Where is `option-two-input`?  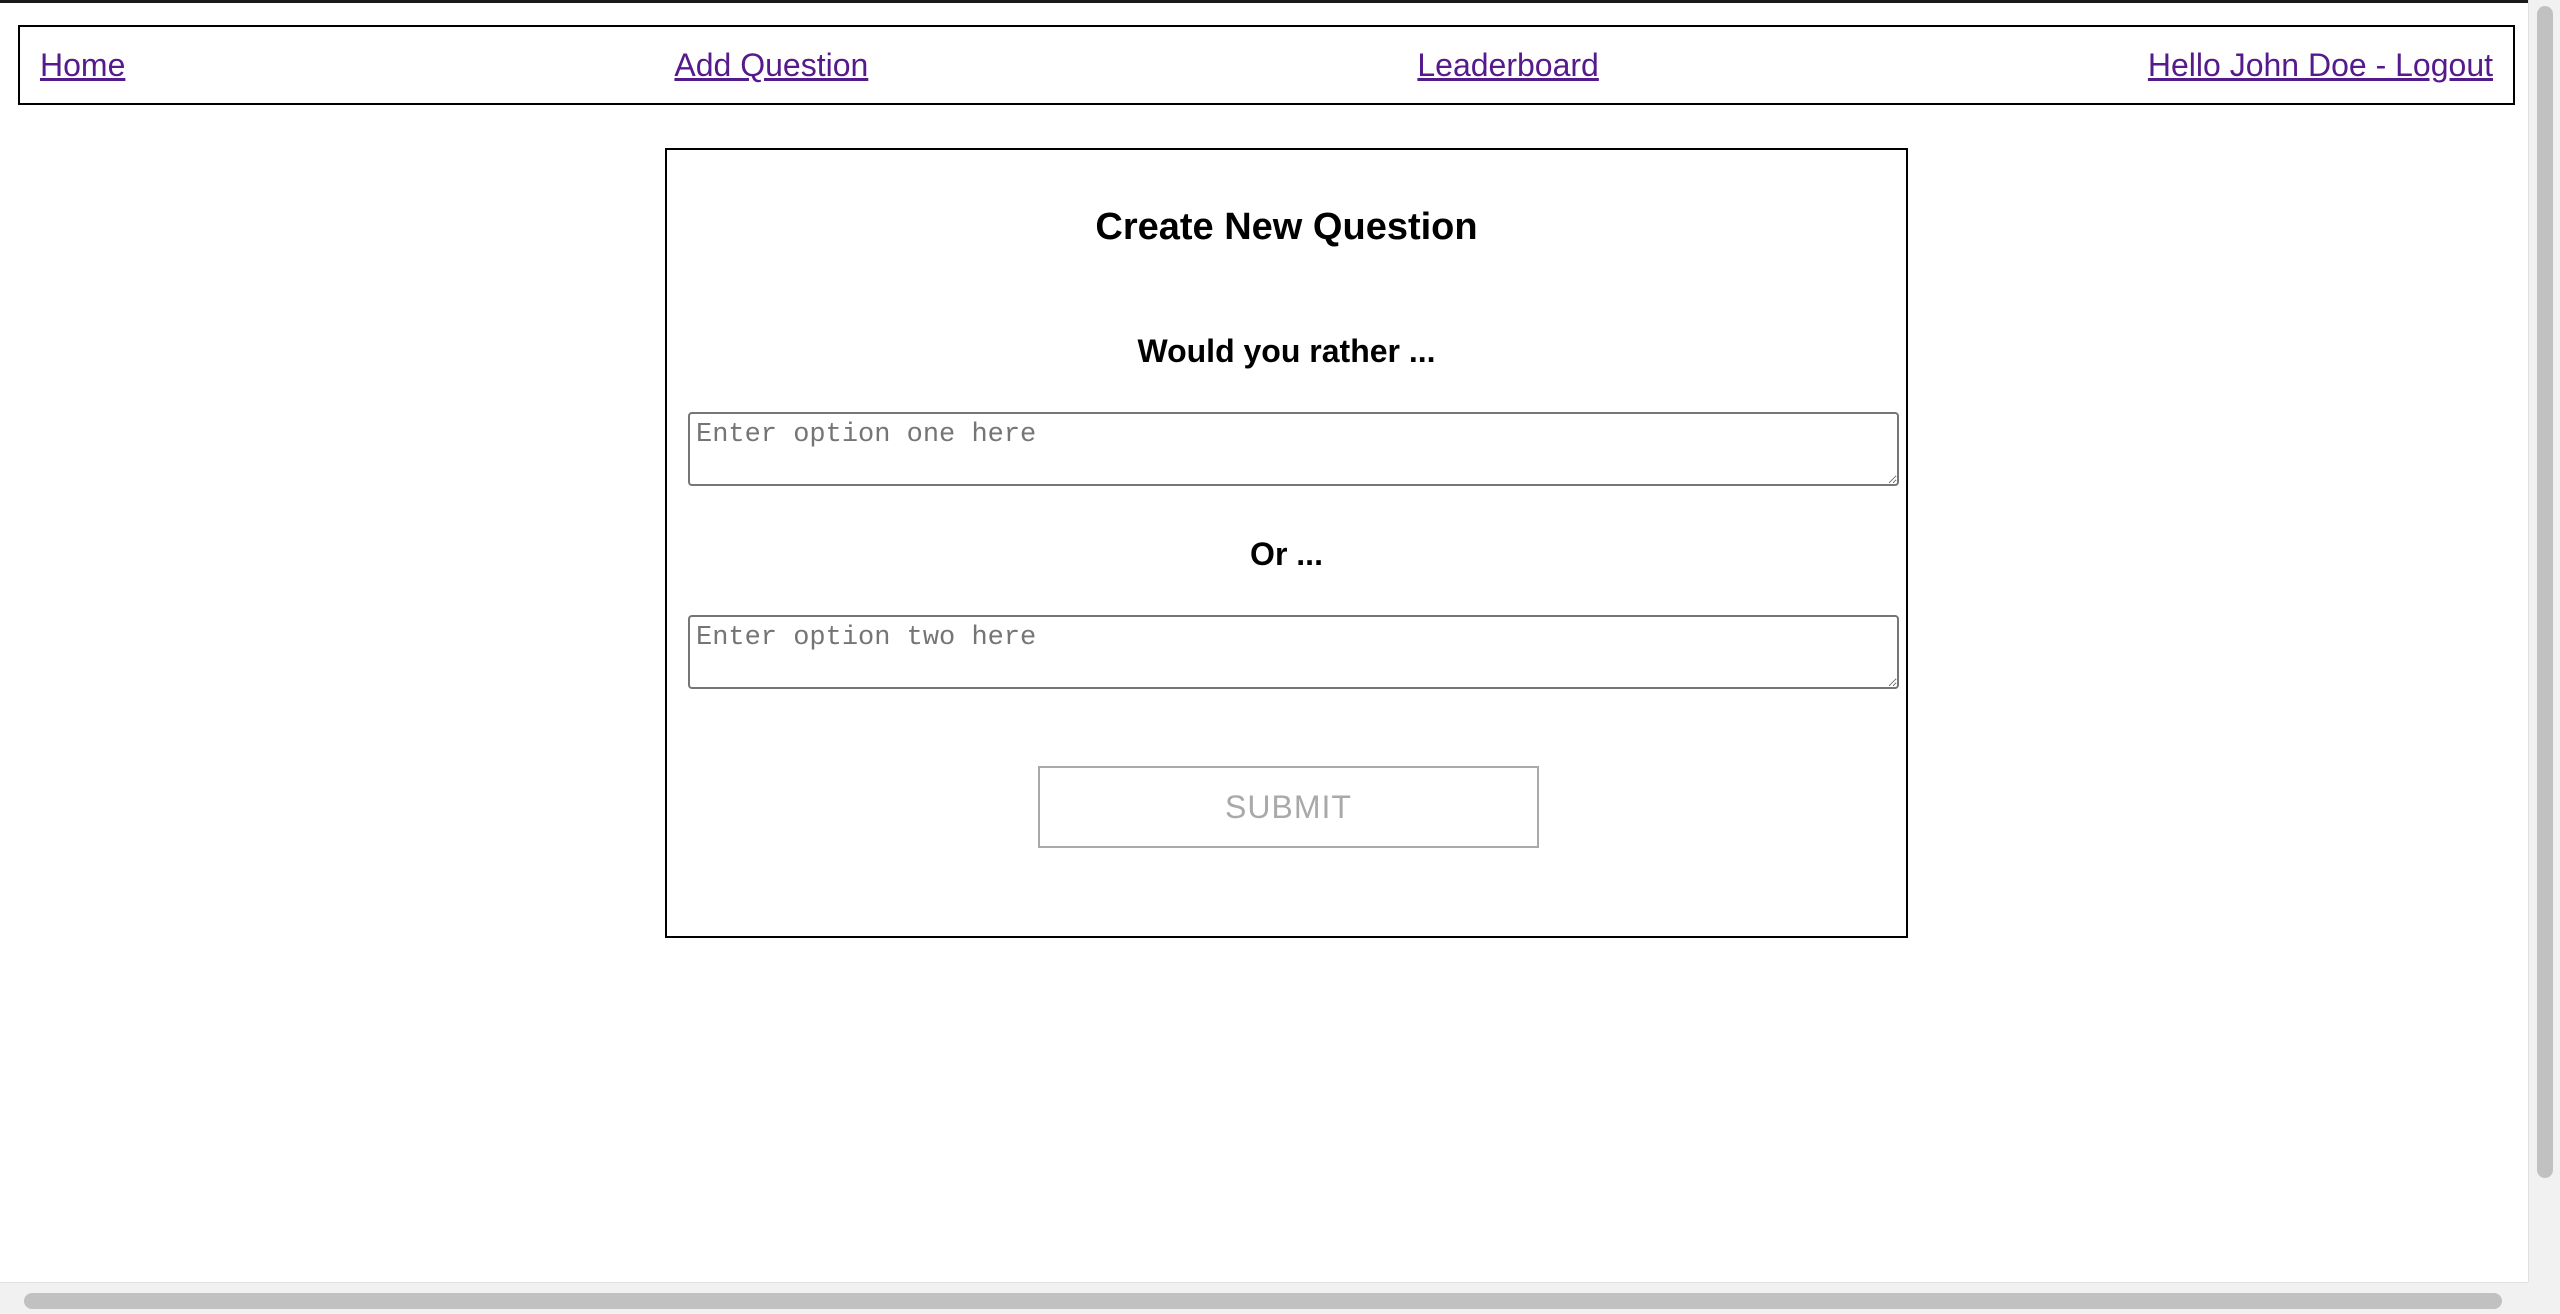 option-two-input is located at coordinates (1293, 652).